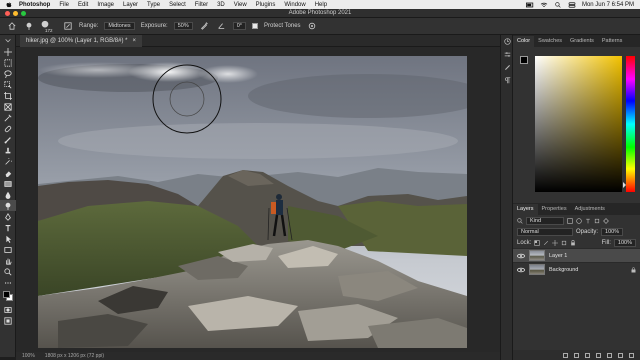 The width and height of the screenshot is (640, 360). I want to click on brushes-panel-button, so click(507, 67).